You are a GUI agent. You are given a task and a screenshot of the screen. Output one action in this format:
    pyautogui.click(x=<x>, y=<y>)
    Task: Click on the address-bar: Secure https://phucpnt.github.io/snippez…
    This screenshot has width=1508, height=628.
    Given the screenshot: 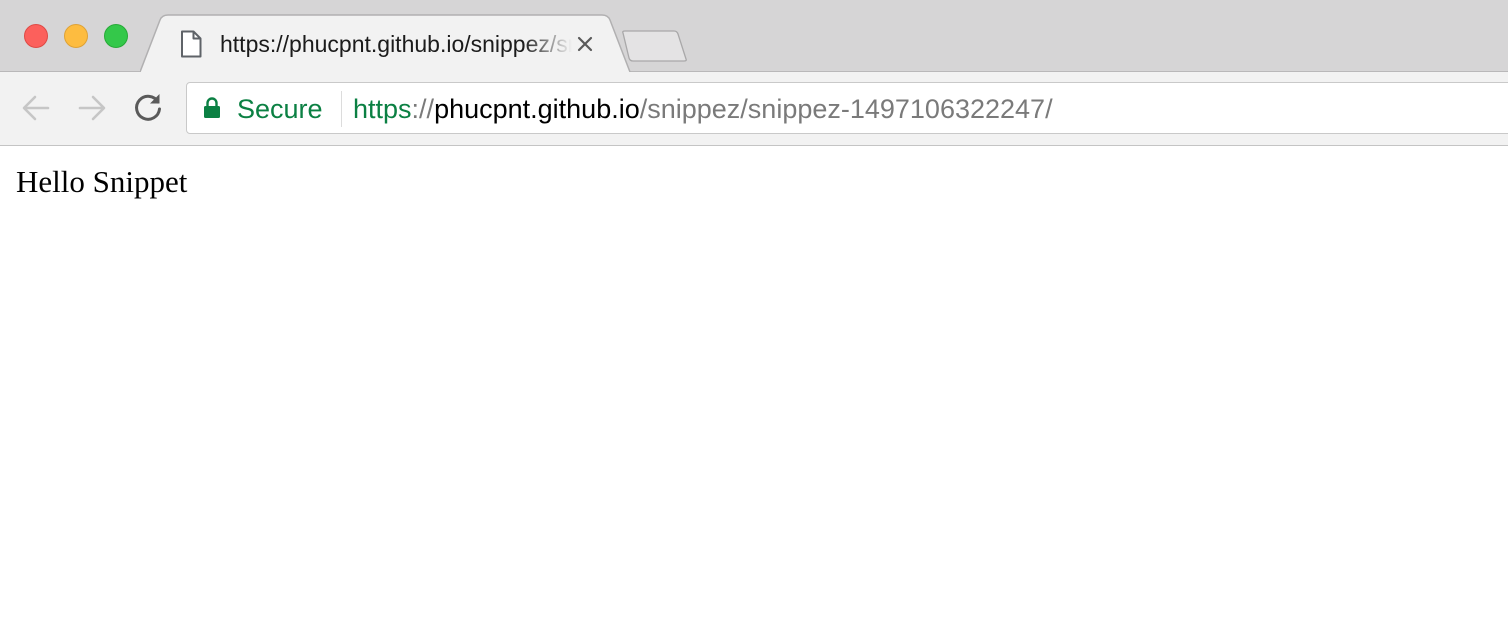 What is the action you would take?
    pyautogui.click(x=847, y=108)
    